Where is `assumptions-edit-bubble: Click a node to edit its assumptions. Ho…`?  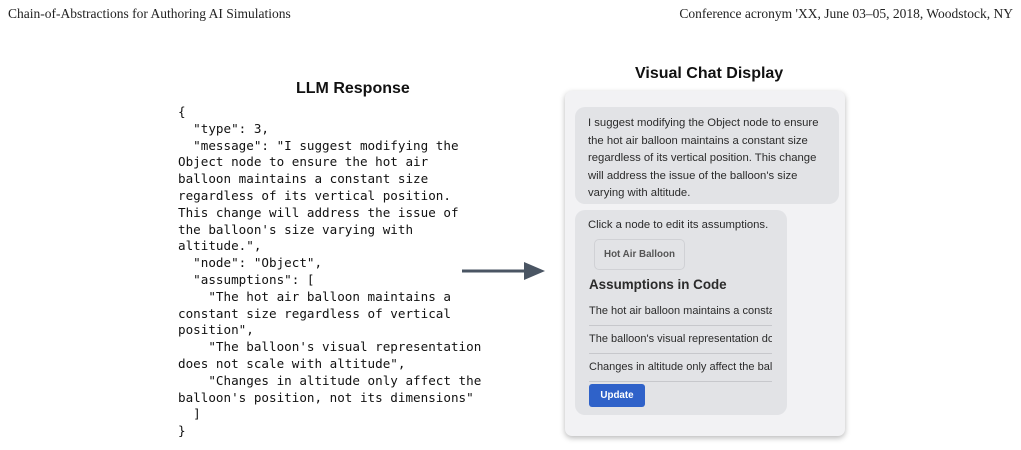
assumptions-edit-bubble: Click a node to edit its assumptions. Ho… is located at coordinates (681, 312).